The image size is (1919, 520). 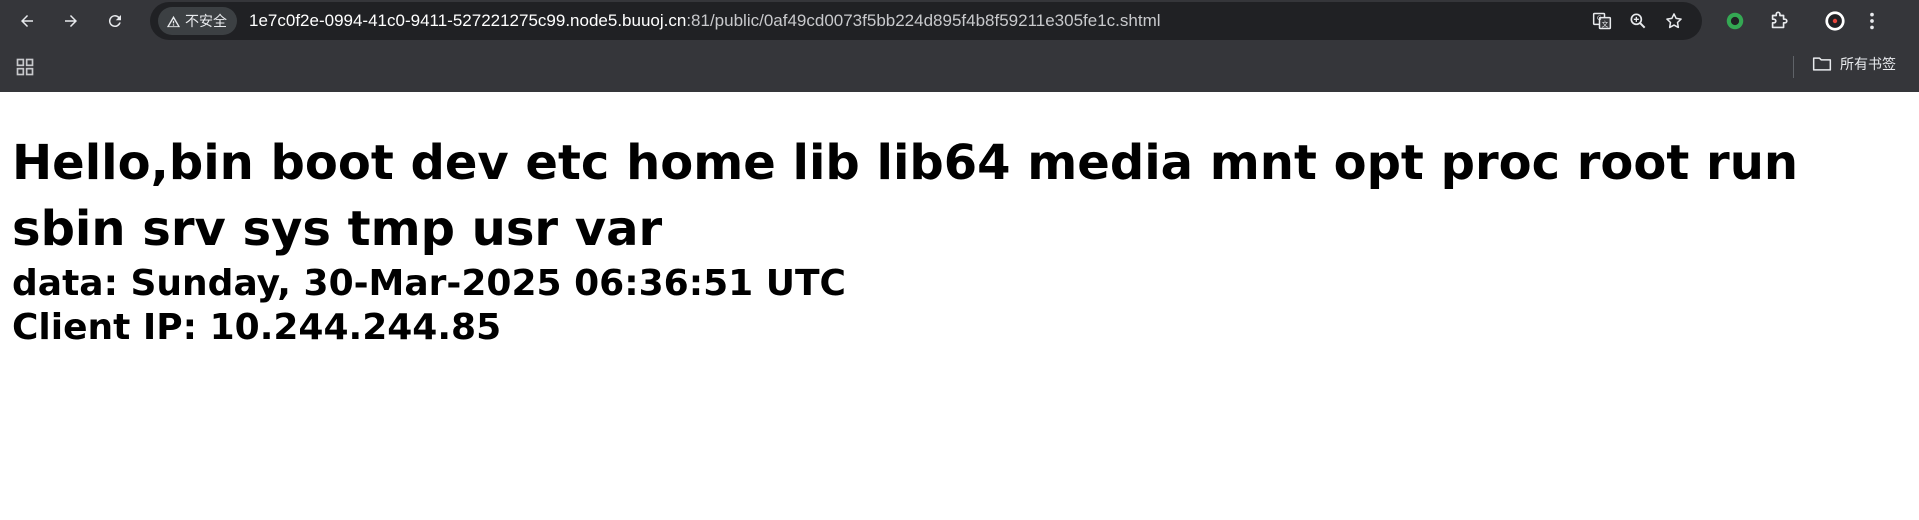 I want to click on puzzle-icon, so click(x=1779, y=20).